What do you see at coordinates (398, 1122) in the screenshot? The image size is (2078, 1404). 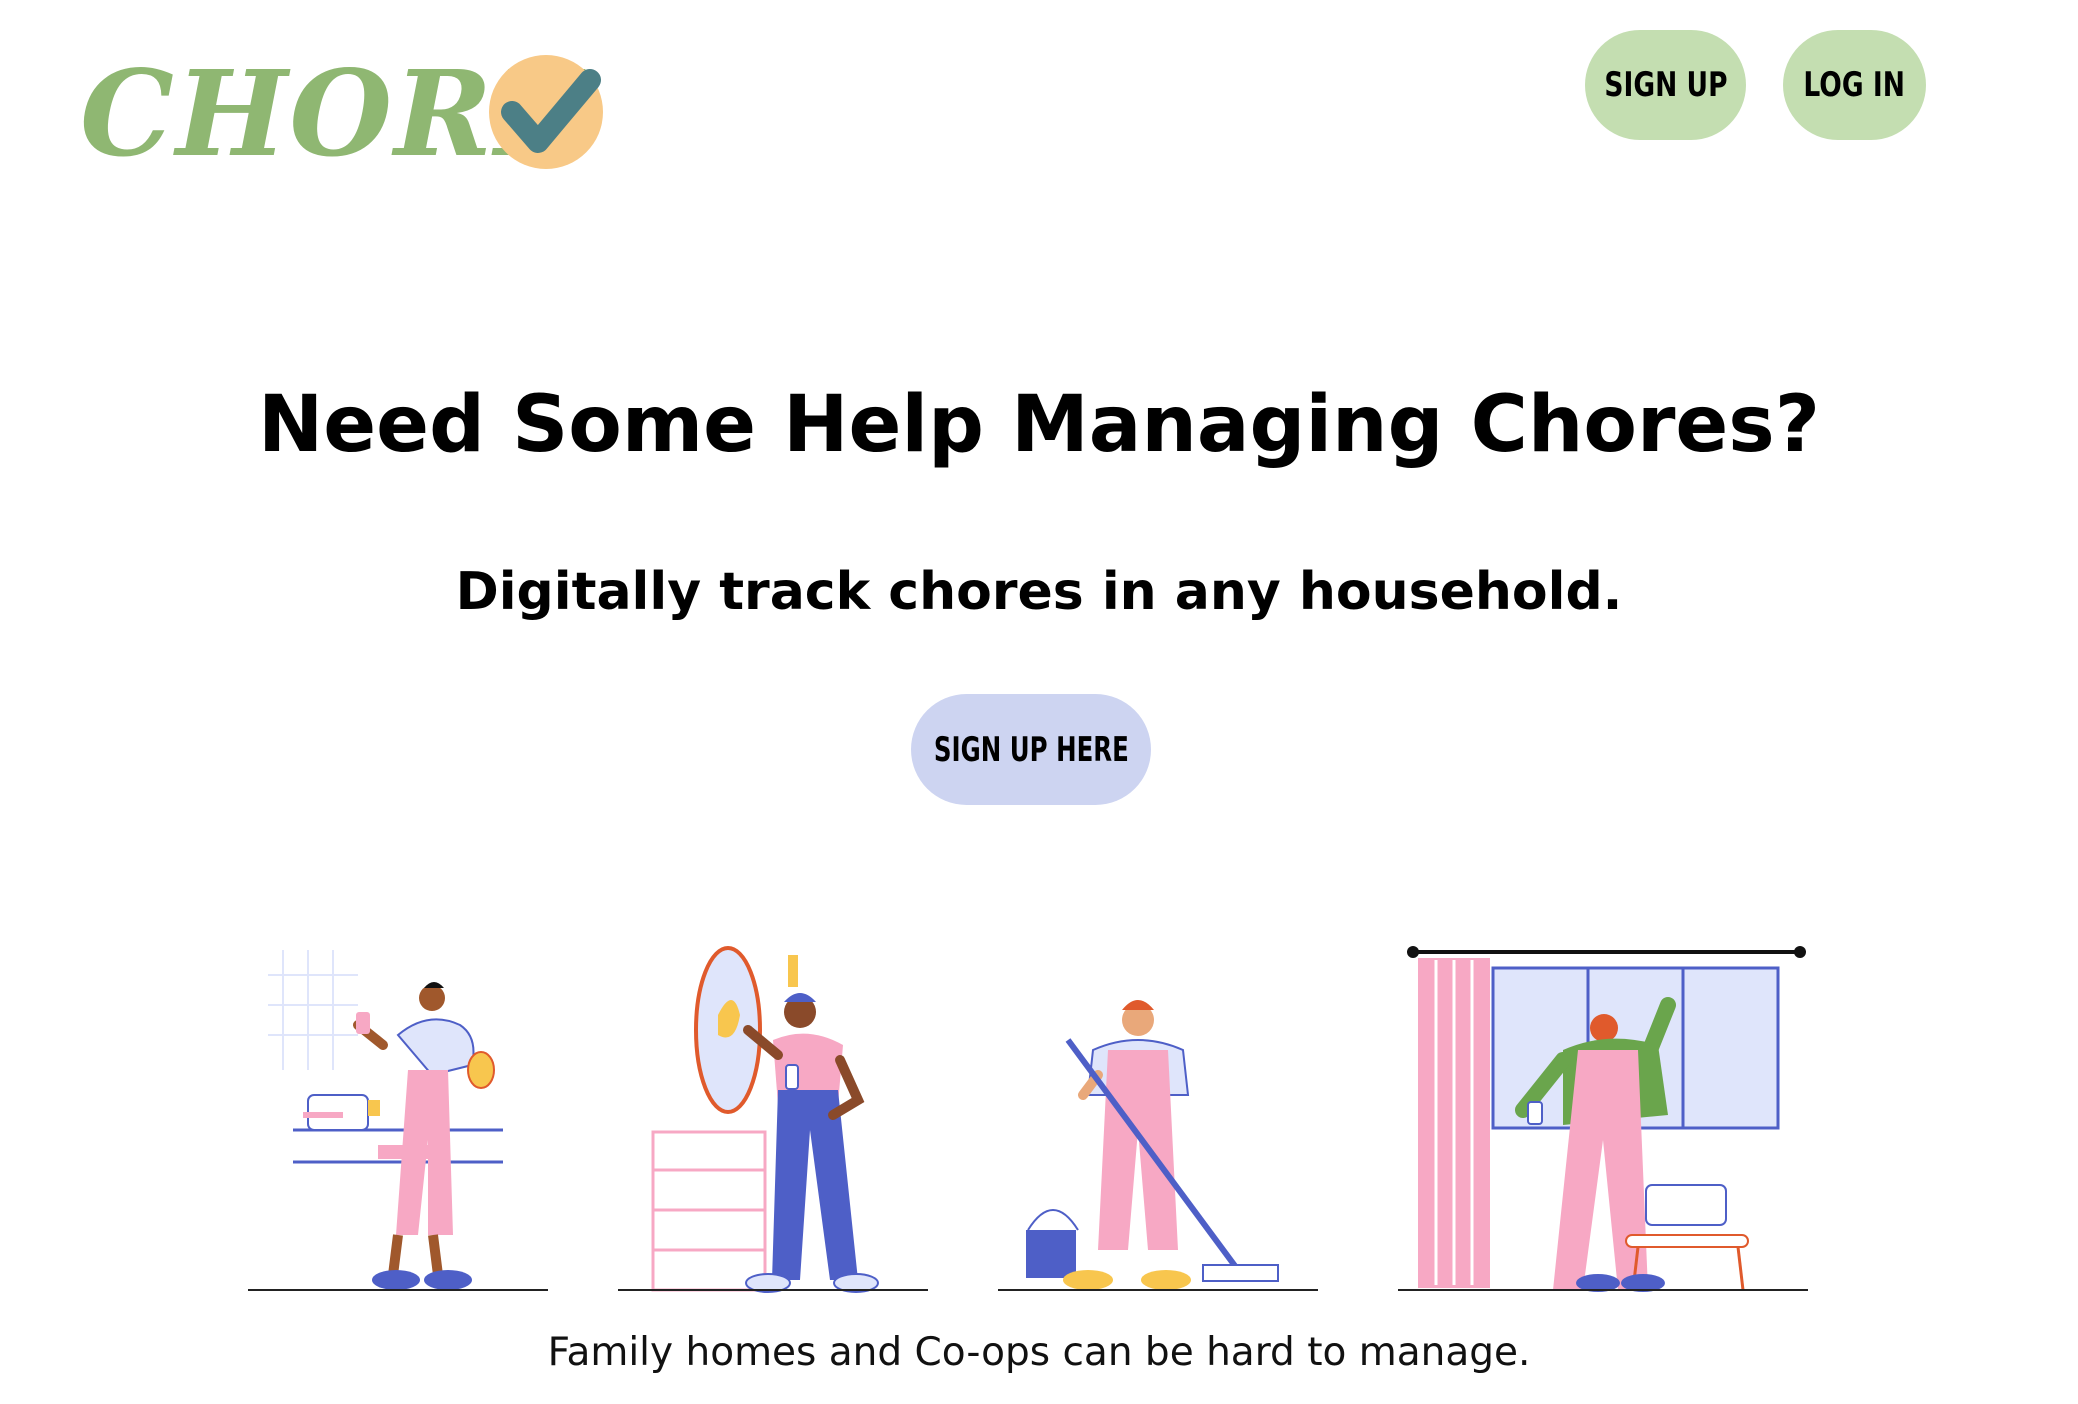 I see `illustration-bathroom-cleaning` at bounding box center [398, 1122].